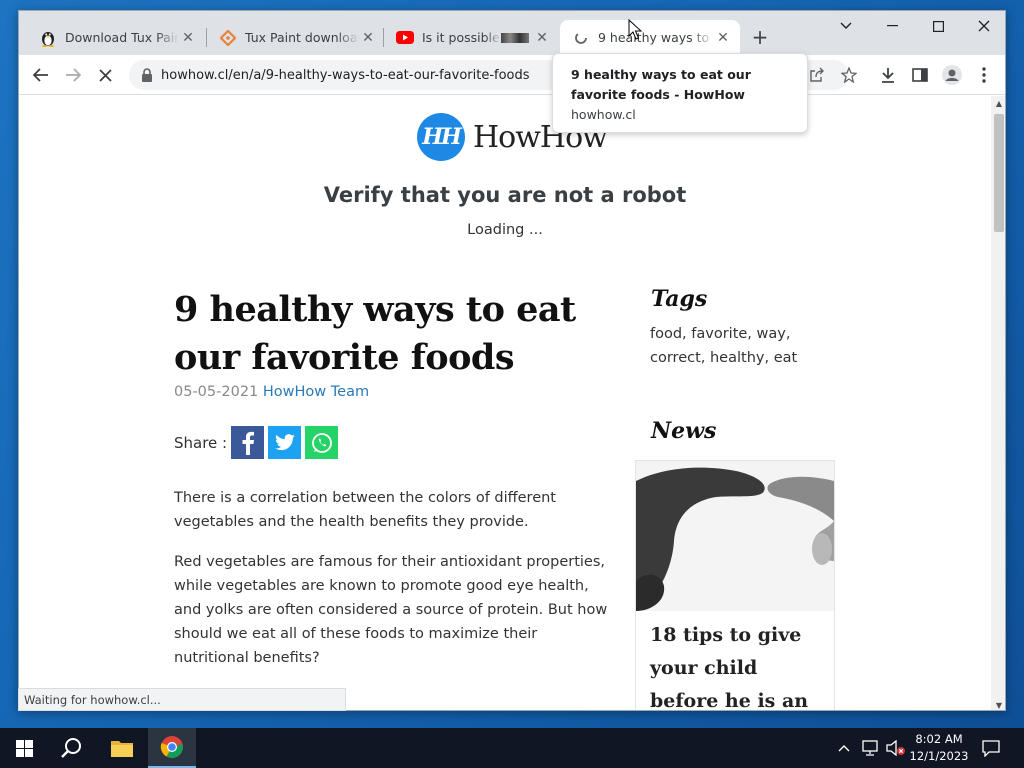 The height and width of the screenshot is (768, 1024). I want to click on tab-title: Download Tux Paint f, so click(122, 37).